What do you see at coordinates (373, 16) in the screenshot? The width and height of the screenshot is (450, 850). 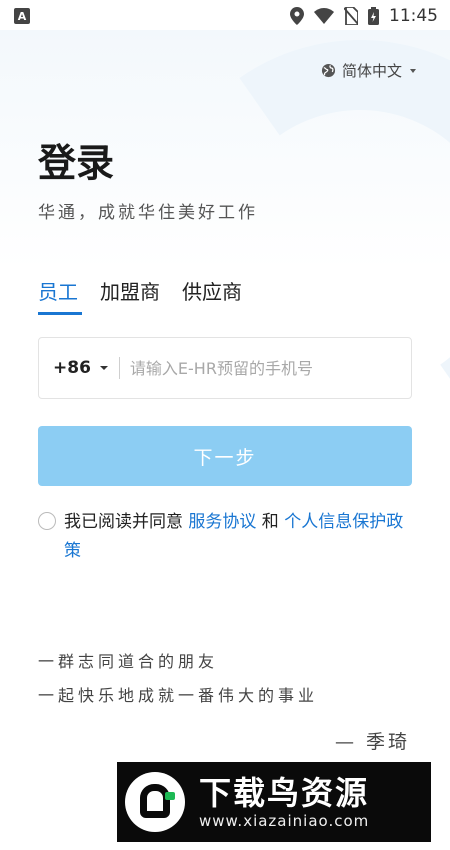 I see `battery-charging-icon` at bounding box center [373, 16].